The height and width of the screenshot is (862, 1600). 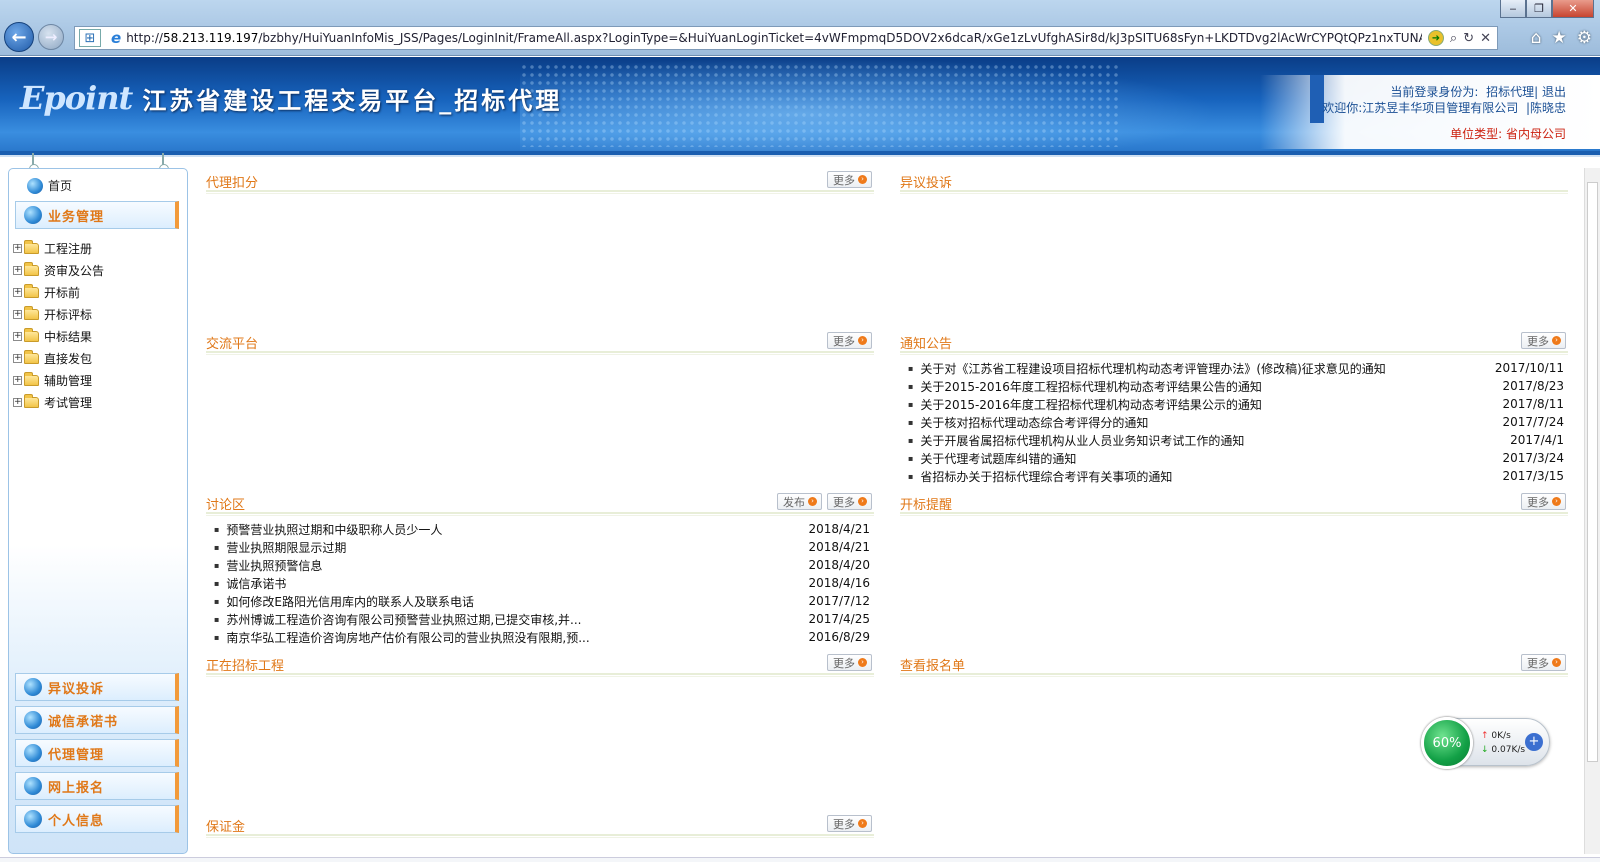 What do you see at coordinates (1084, 386) in the screenshot?
I see `item-title: 关于2015-2016年度工程招标代理机构动态考评结果公告的通知` at bounding box center [1084, 386].